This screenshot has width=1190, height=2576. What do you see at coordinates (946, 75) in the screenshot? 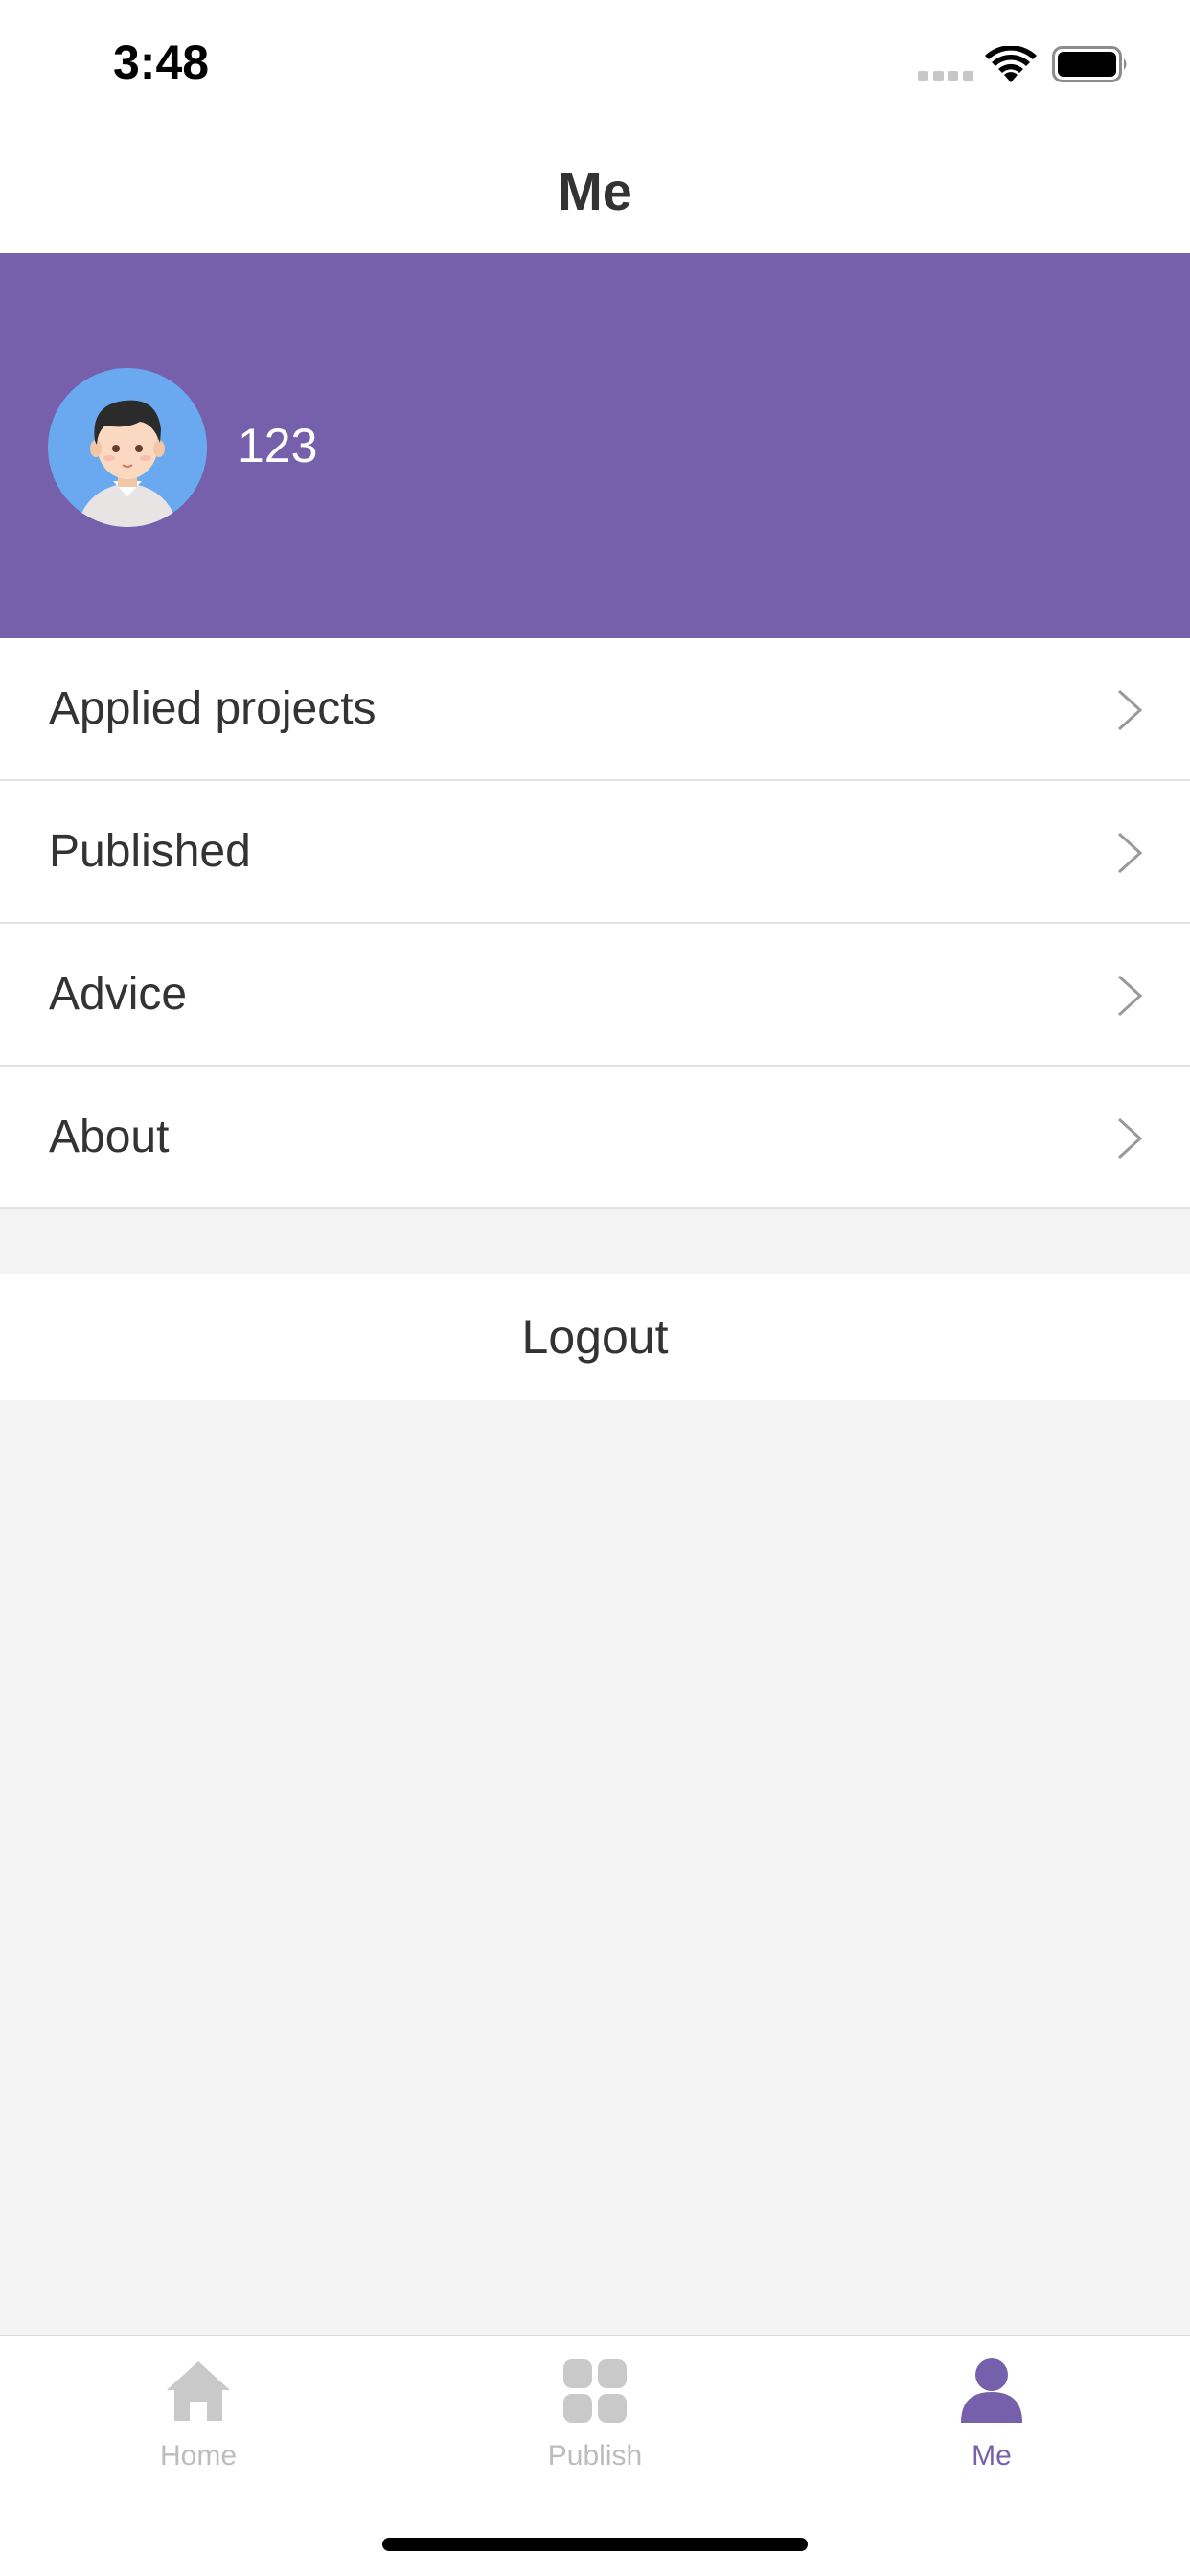
I see `cellular-signal-icon` at bounding box center [946, 75].